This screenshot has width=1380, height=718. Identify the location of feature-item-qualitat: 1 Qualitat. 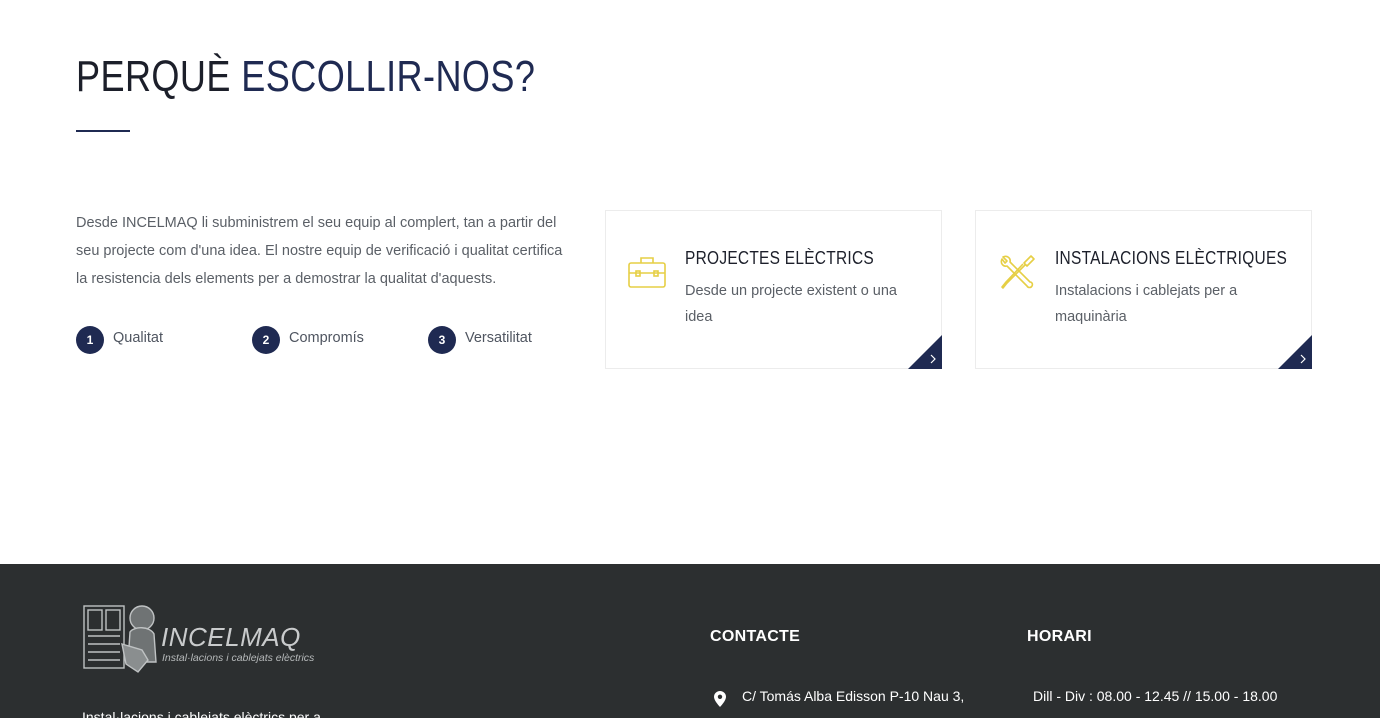
(119, 340).